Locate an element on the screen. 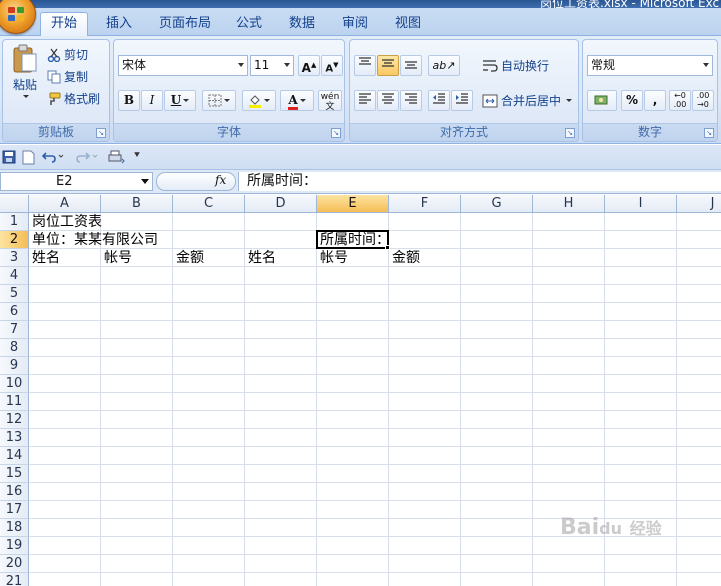 This screenshot has height=586, width=721. tab-formulas: 公式 is located at coordinates (249, 25).